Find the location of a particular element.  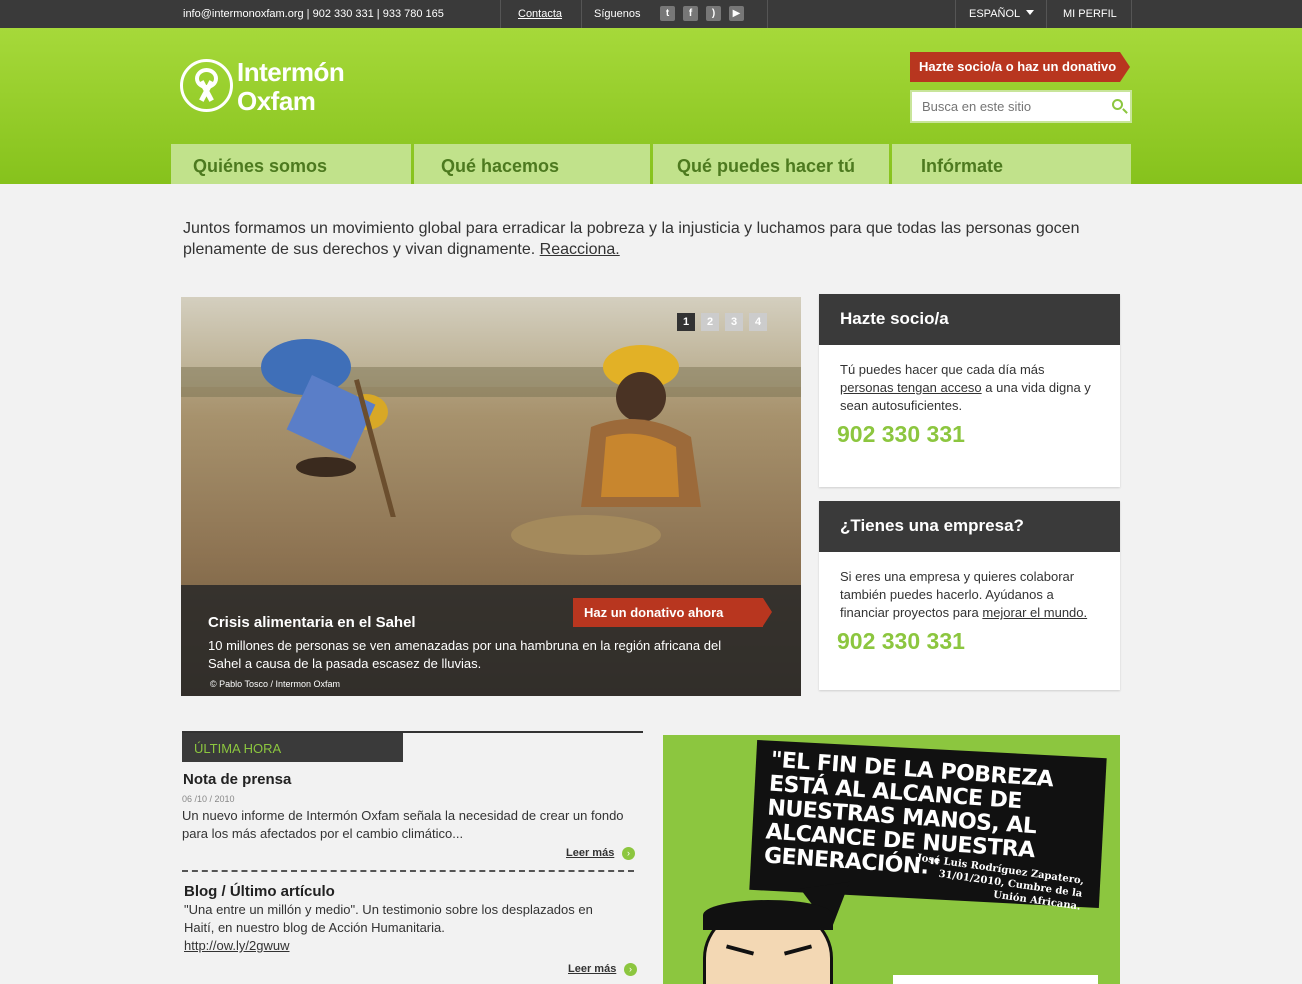

slider-page-1: 1 is located at coordinates (686, 322).